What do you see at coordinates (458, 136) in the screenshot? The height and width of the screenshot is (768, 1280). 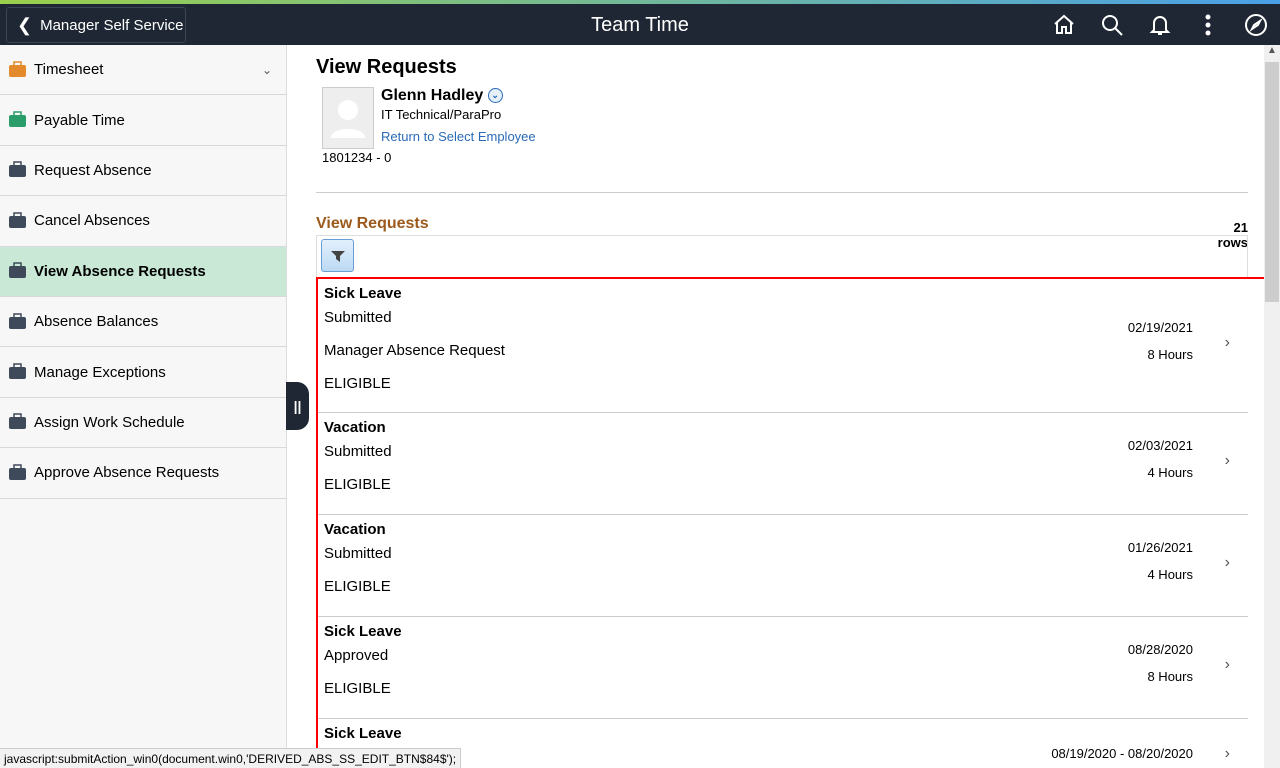 I see `return-to-select-employee-link: Return to Select Employee` at bounding box center [458, 136].